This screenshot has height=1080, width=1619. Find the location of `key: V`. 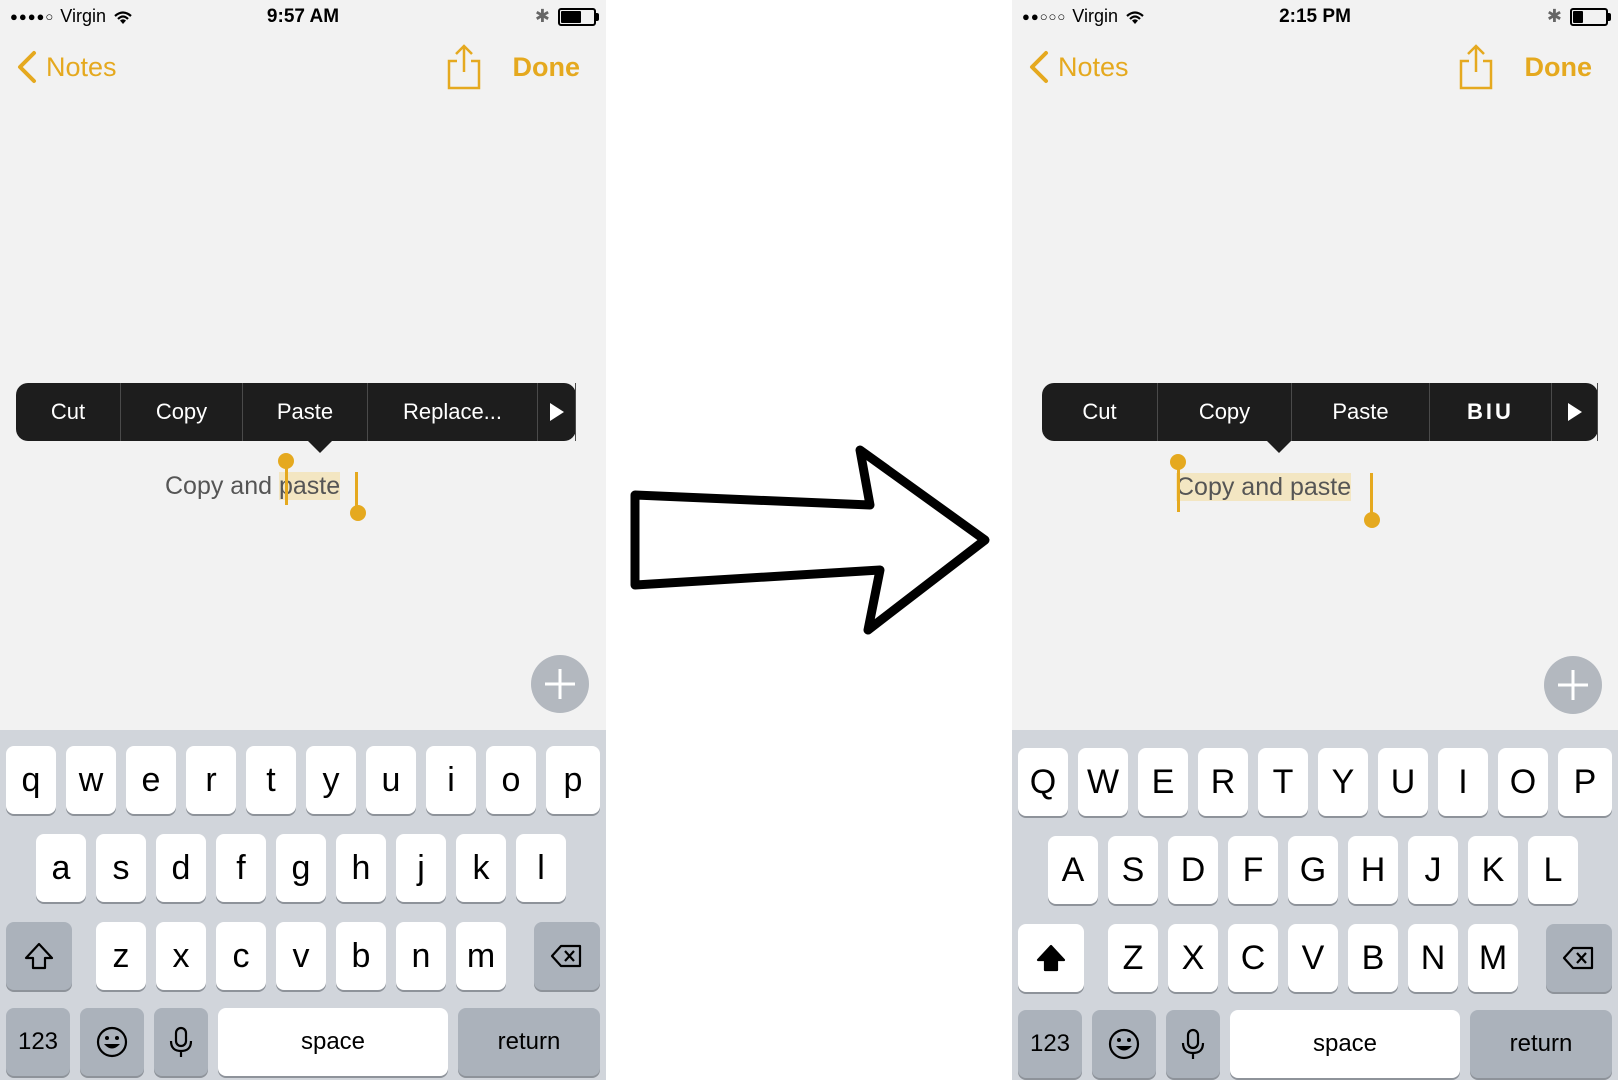

key: V is located at coordinates (1313, 958).